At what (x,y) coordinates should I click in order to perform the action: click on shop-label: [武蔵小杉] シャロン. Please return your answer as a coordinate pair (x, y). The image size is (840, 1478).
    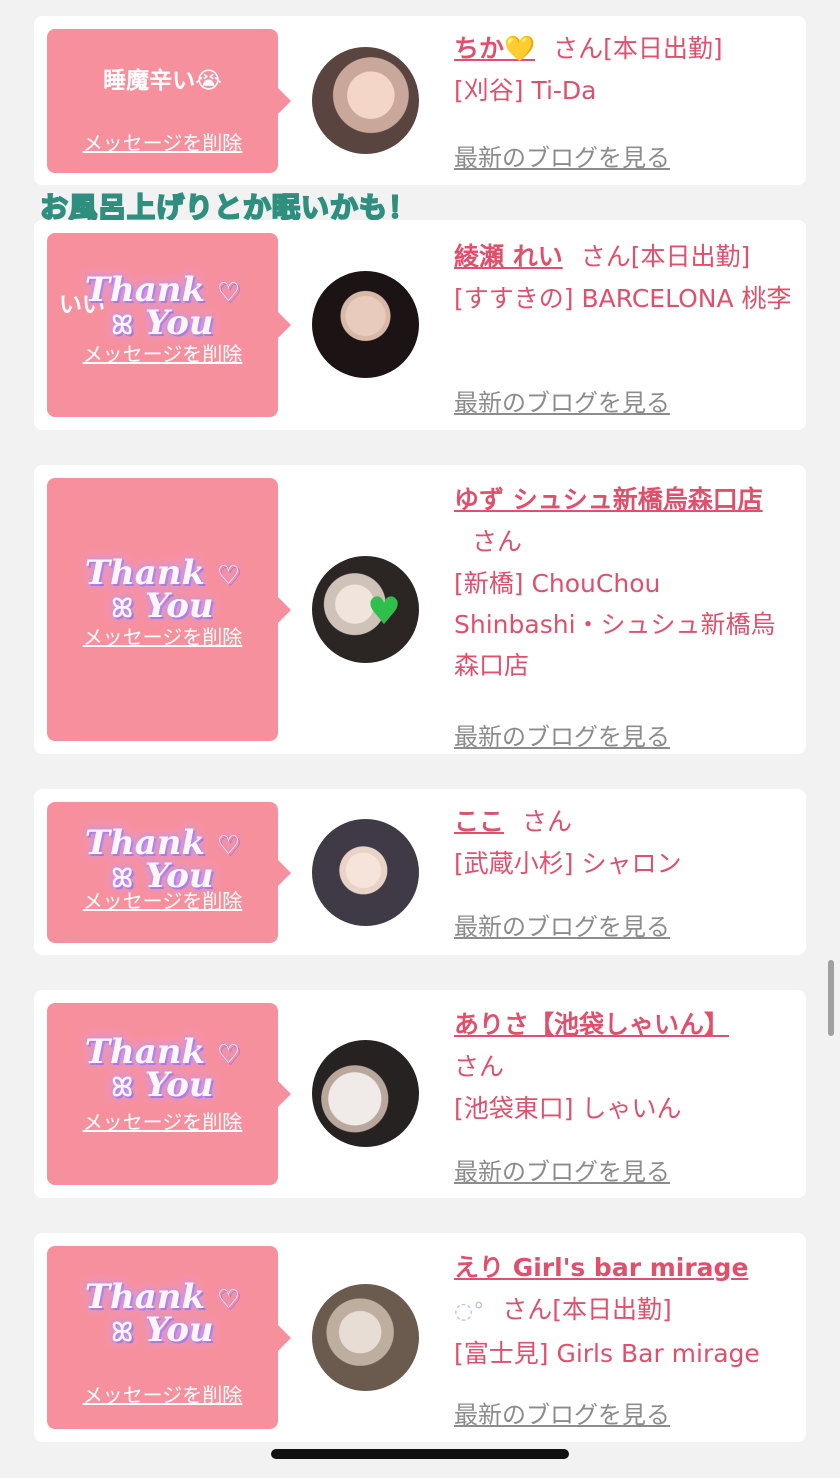
    Looking at the image, I should click on (568, 863).